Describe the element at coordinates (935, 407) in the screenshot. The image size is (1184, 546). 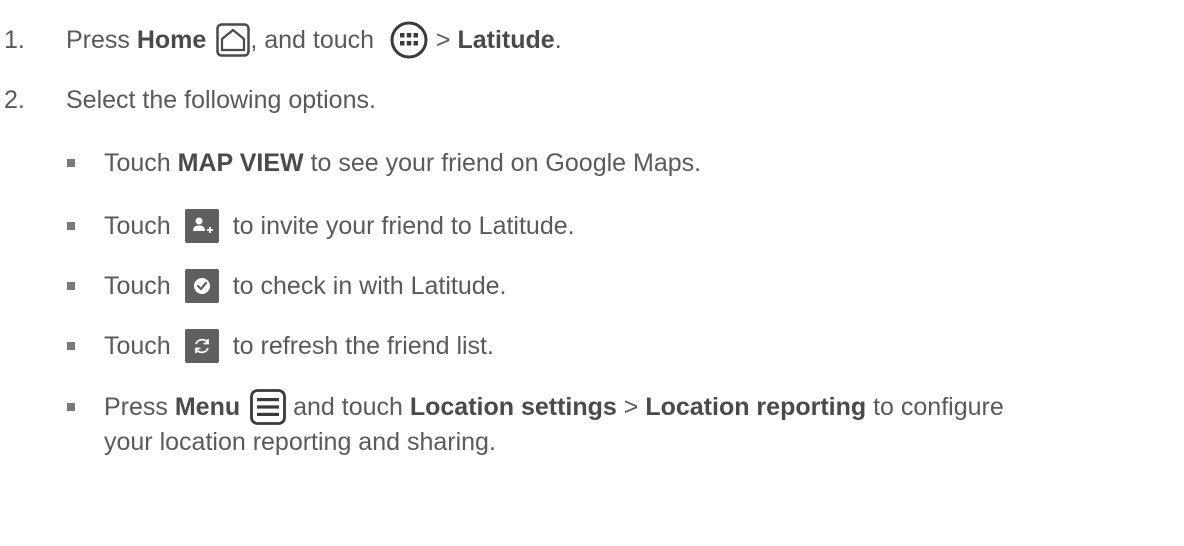
I see `bullet-text: to configure` at that location.